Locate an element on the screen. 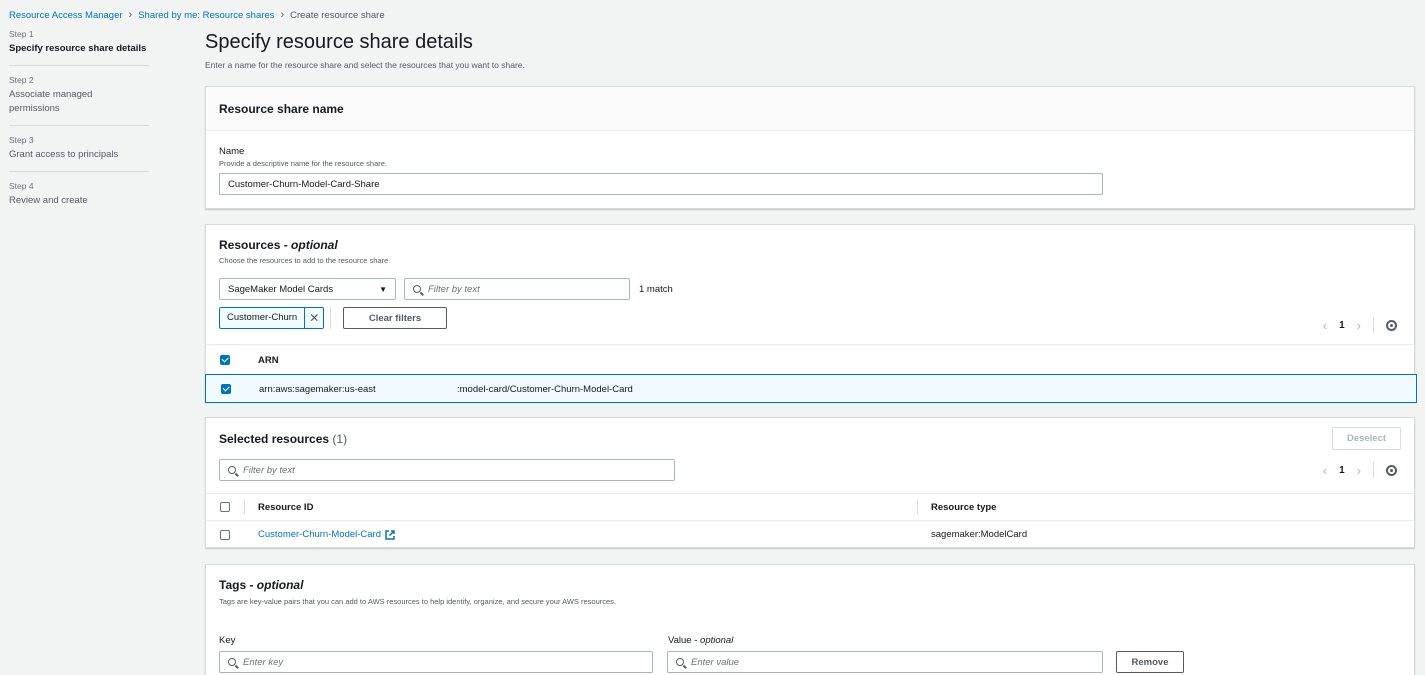 This screenshot has width=1425, height=675. select-value: SageMaker Model Cards is located at coordinates (281, 289).